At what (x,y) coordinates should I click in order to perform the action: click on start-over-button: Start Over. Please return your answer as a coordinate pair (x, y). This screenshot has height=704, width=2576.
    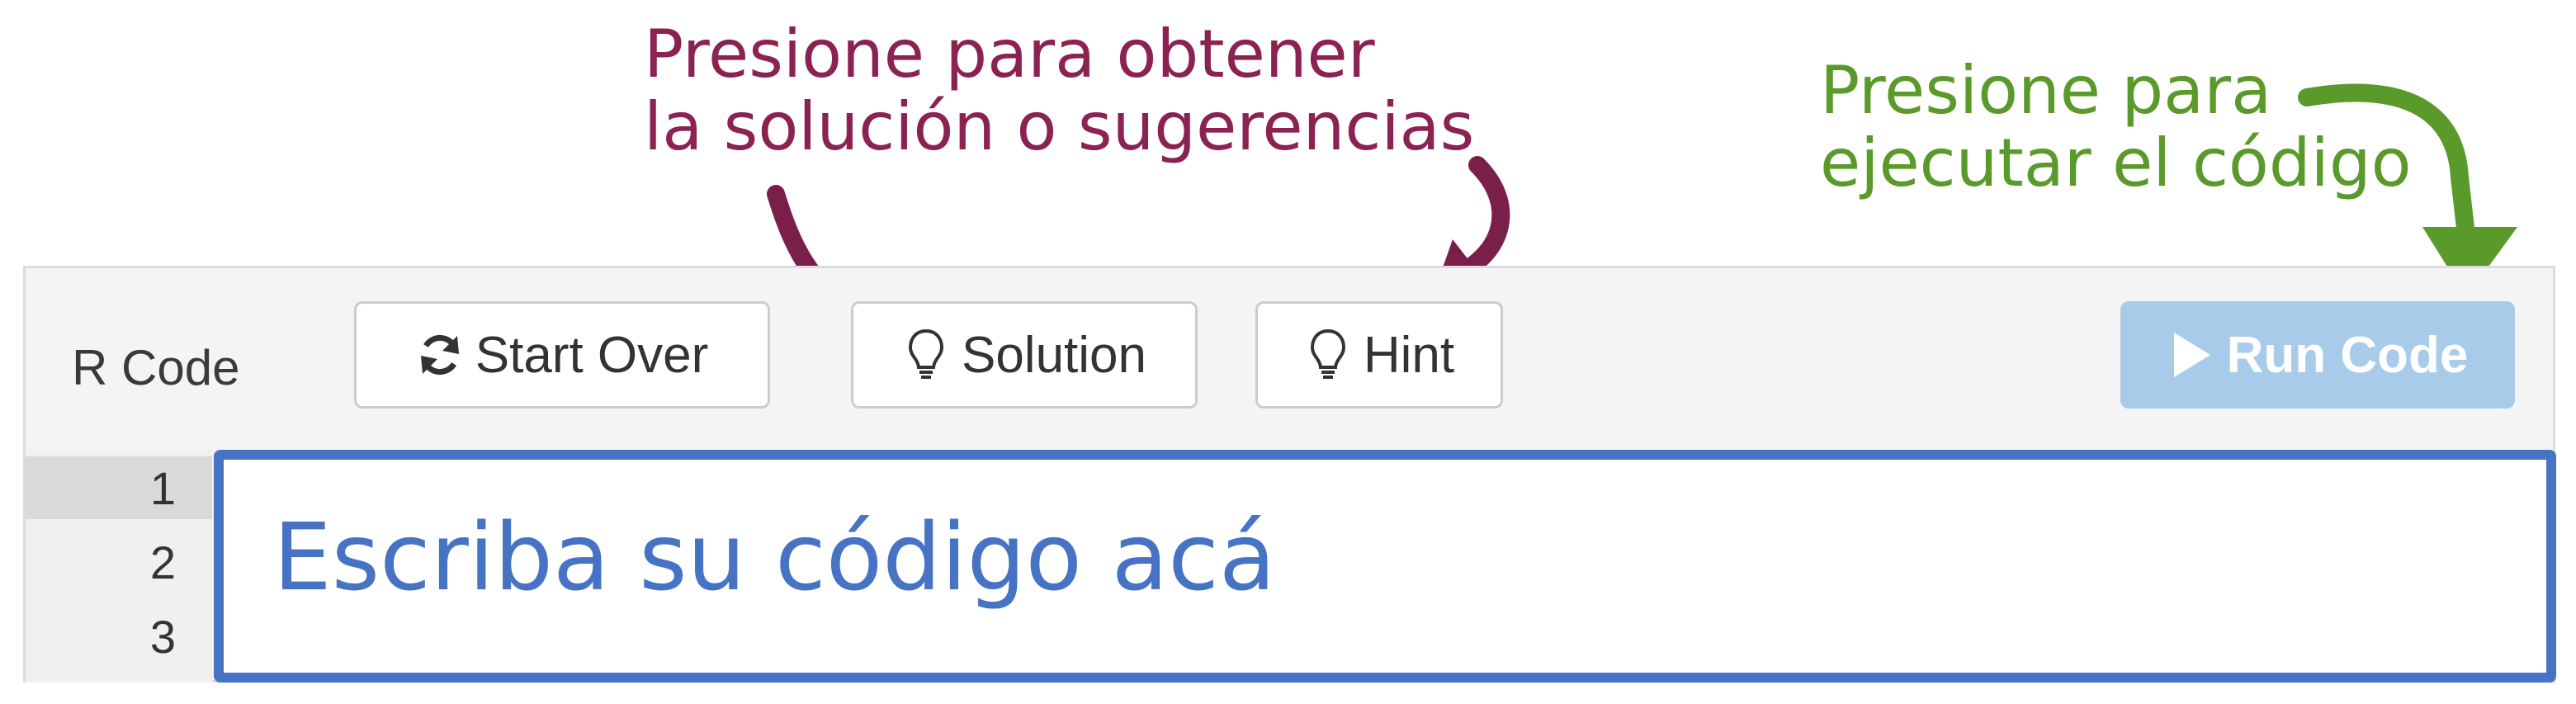
    Looking at the image, I should click on (562, 355).